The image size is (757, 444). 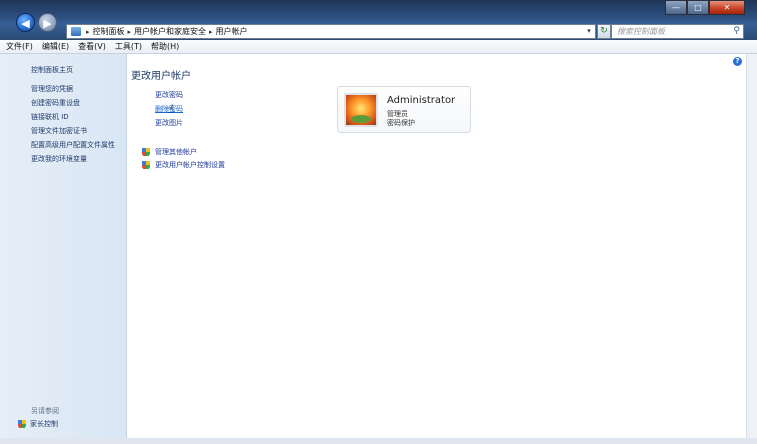 What do you see at coordinates (331, 31) in the screenshot?
I see `address-bar: ▸ 控制面板 ▸ 用户帐户和家庭安全 ▸ 用户帐户 ▾` at bounding box center [331, 31].